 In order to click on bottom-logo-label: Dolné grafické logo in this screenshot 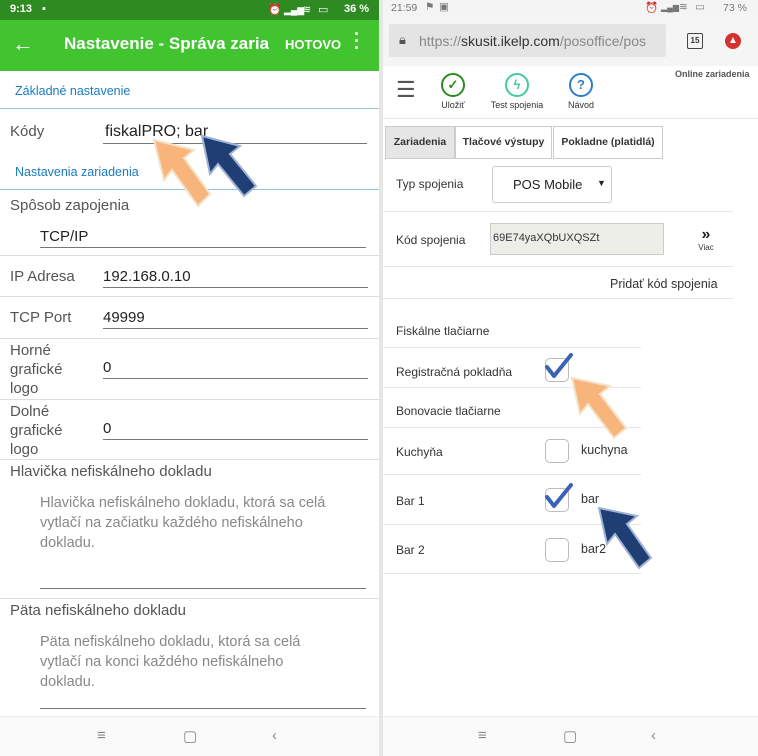, I will do `click(36, 430)`.